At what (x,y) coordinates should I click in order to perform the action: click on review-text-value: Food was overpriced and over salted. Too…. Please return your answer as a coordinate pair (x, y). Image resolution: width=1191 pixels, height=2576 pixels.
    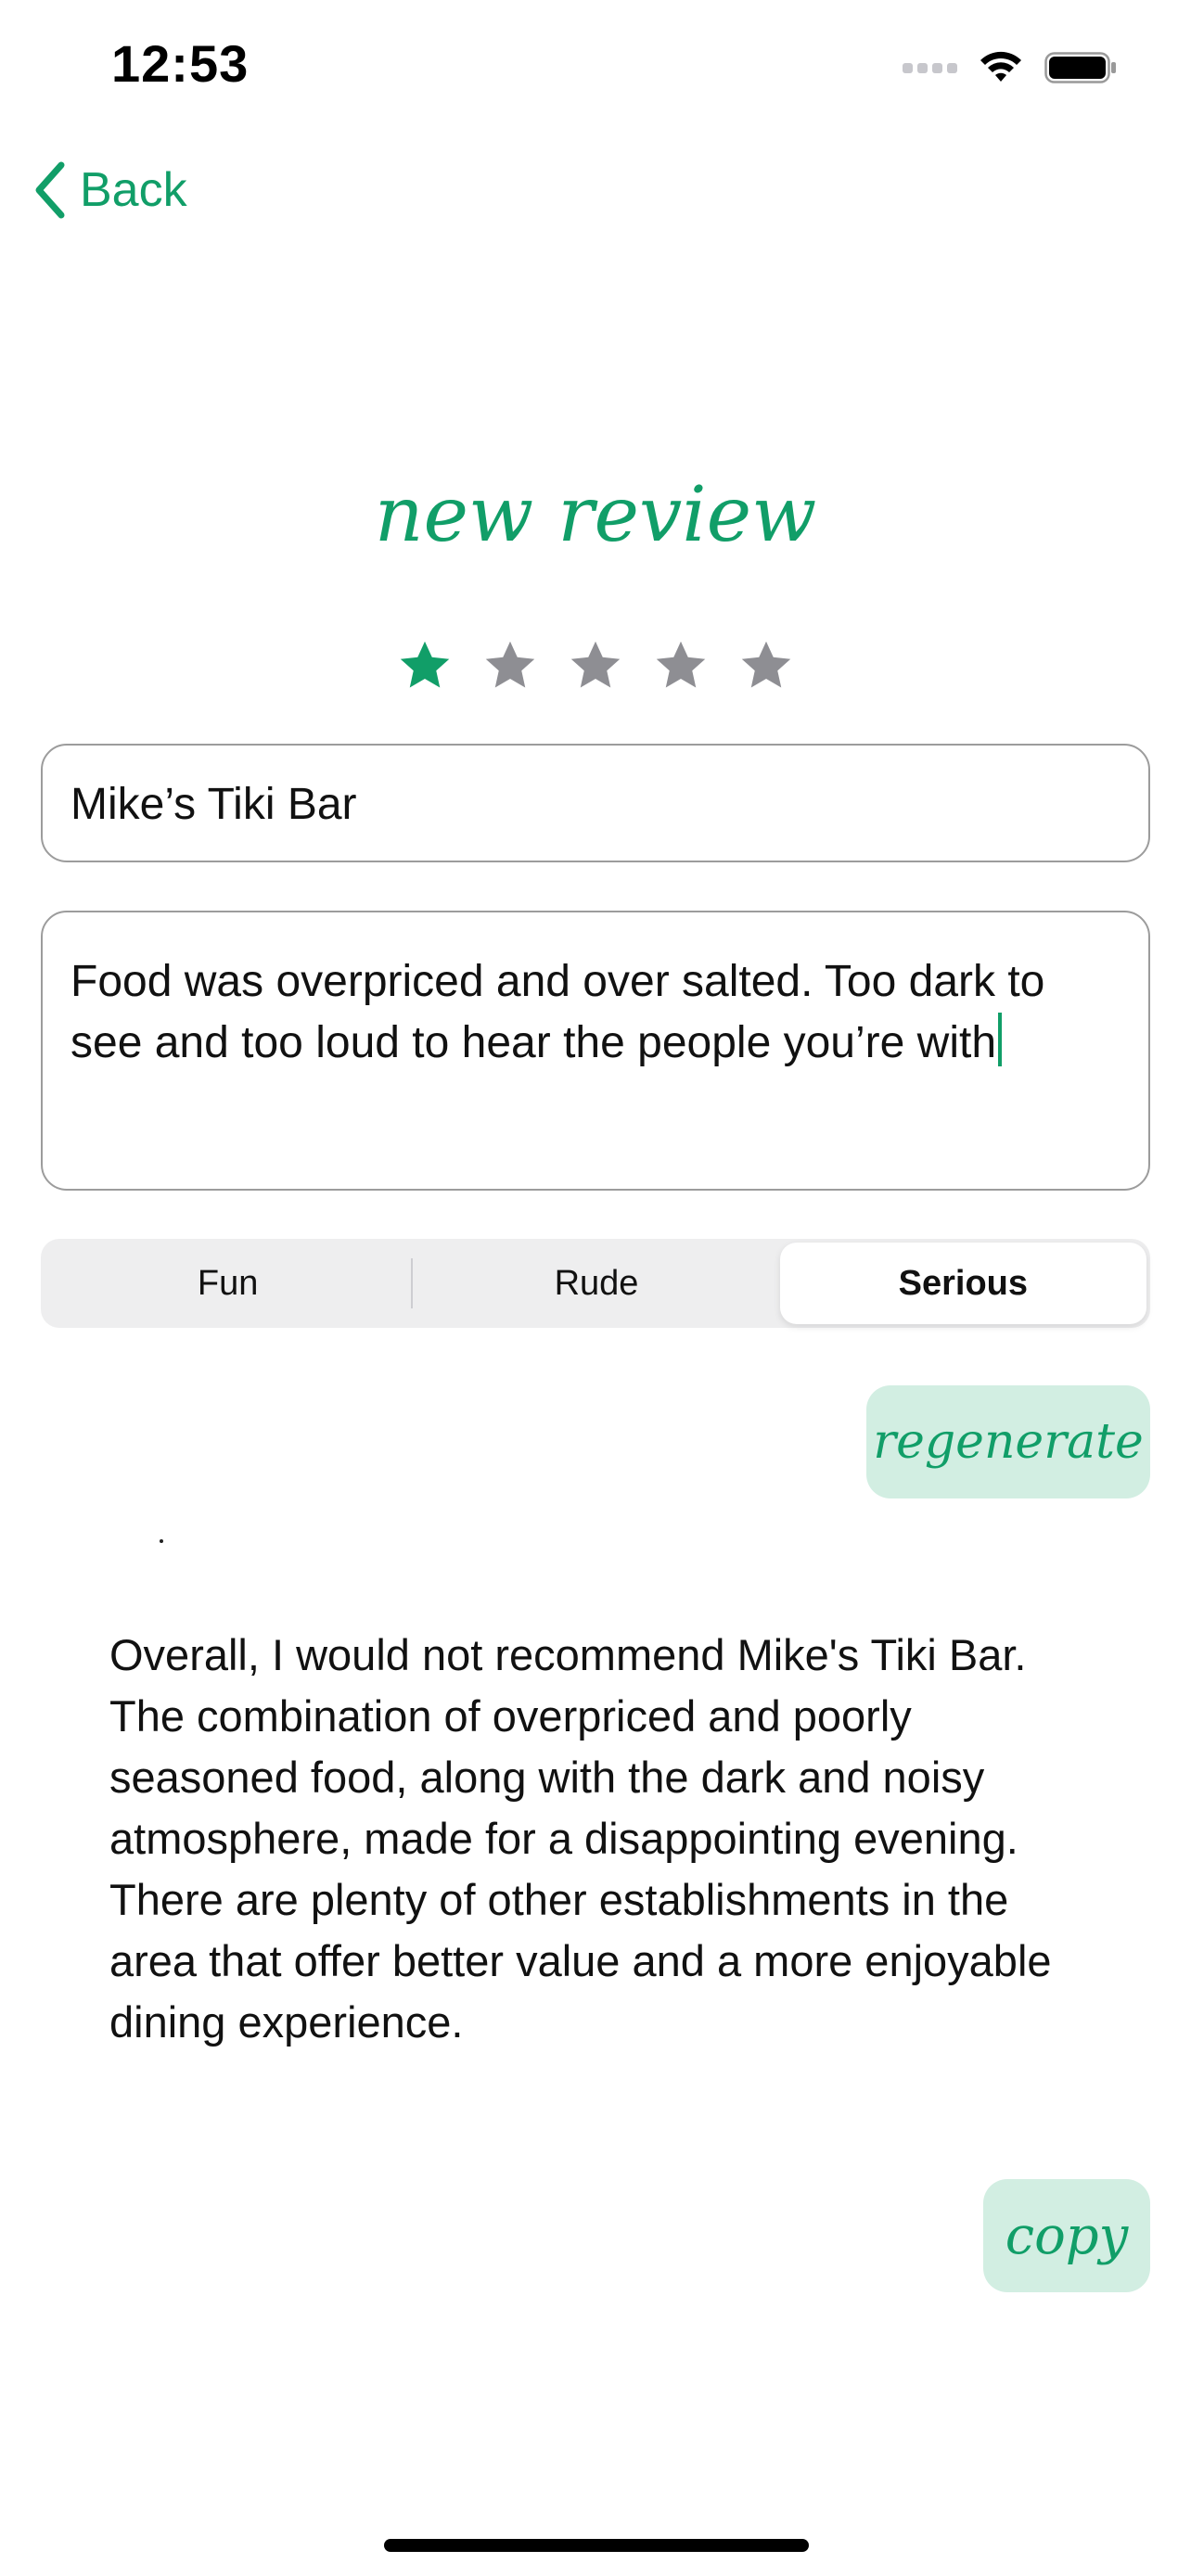
    Looking at the image, I should click on (558, 1012).